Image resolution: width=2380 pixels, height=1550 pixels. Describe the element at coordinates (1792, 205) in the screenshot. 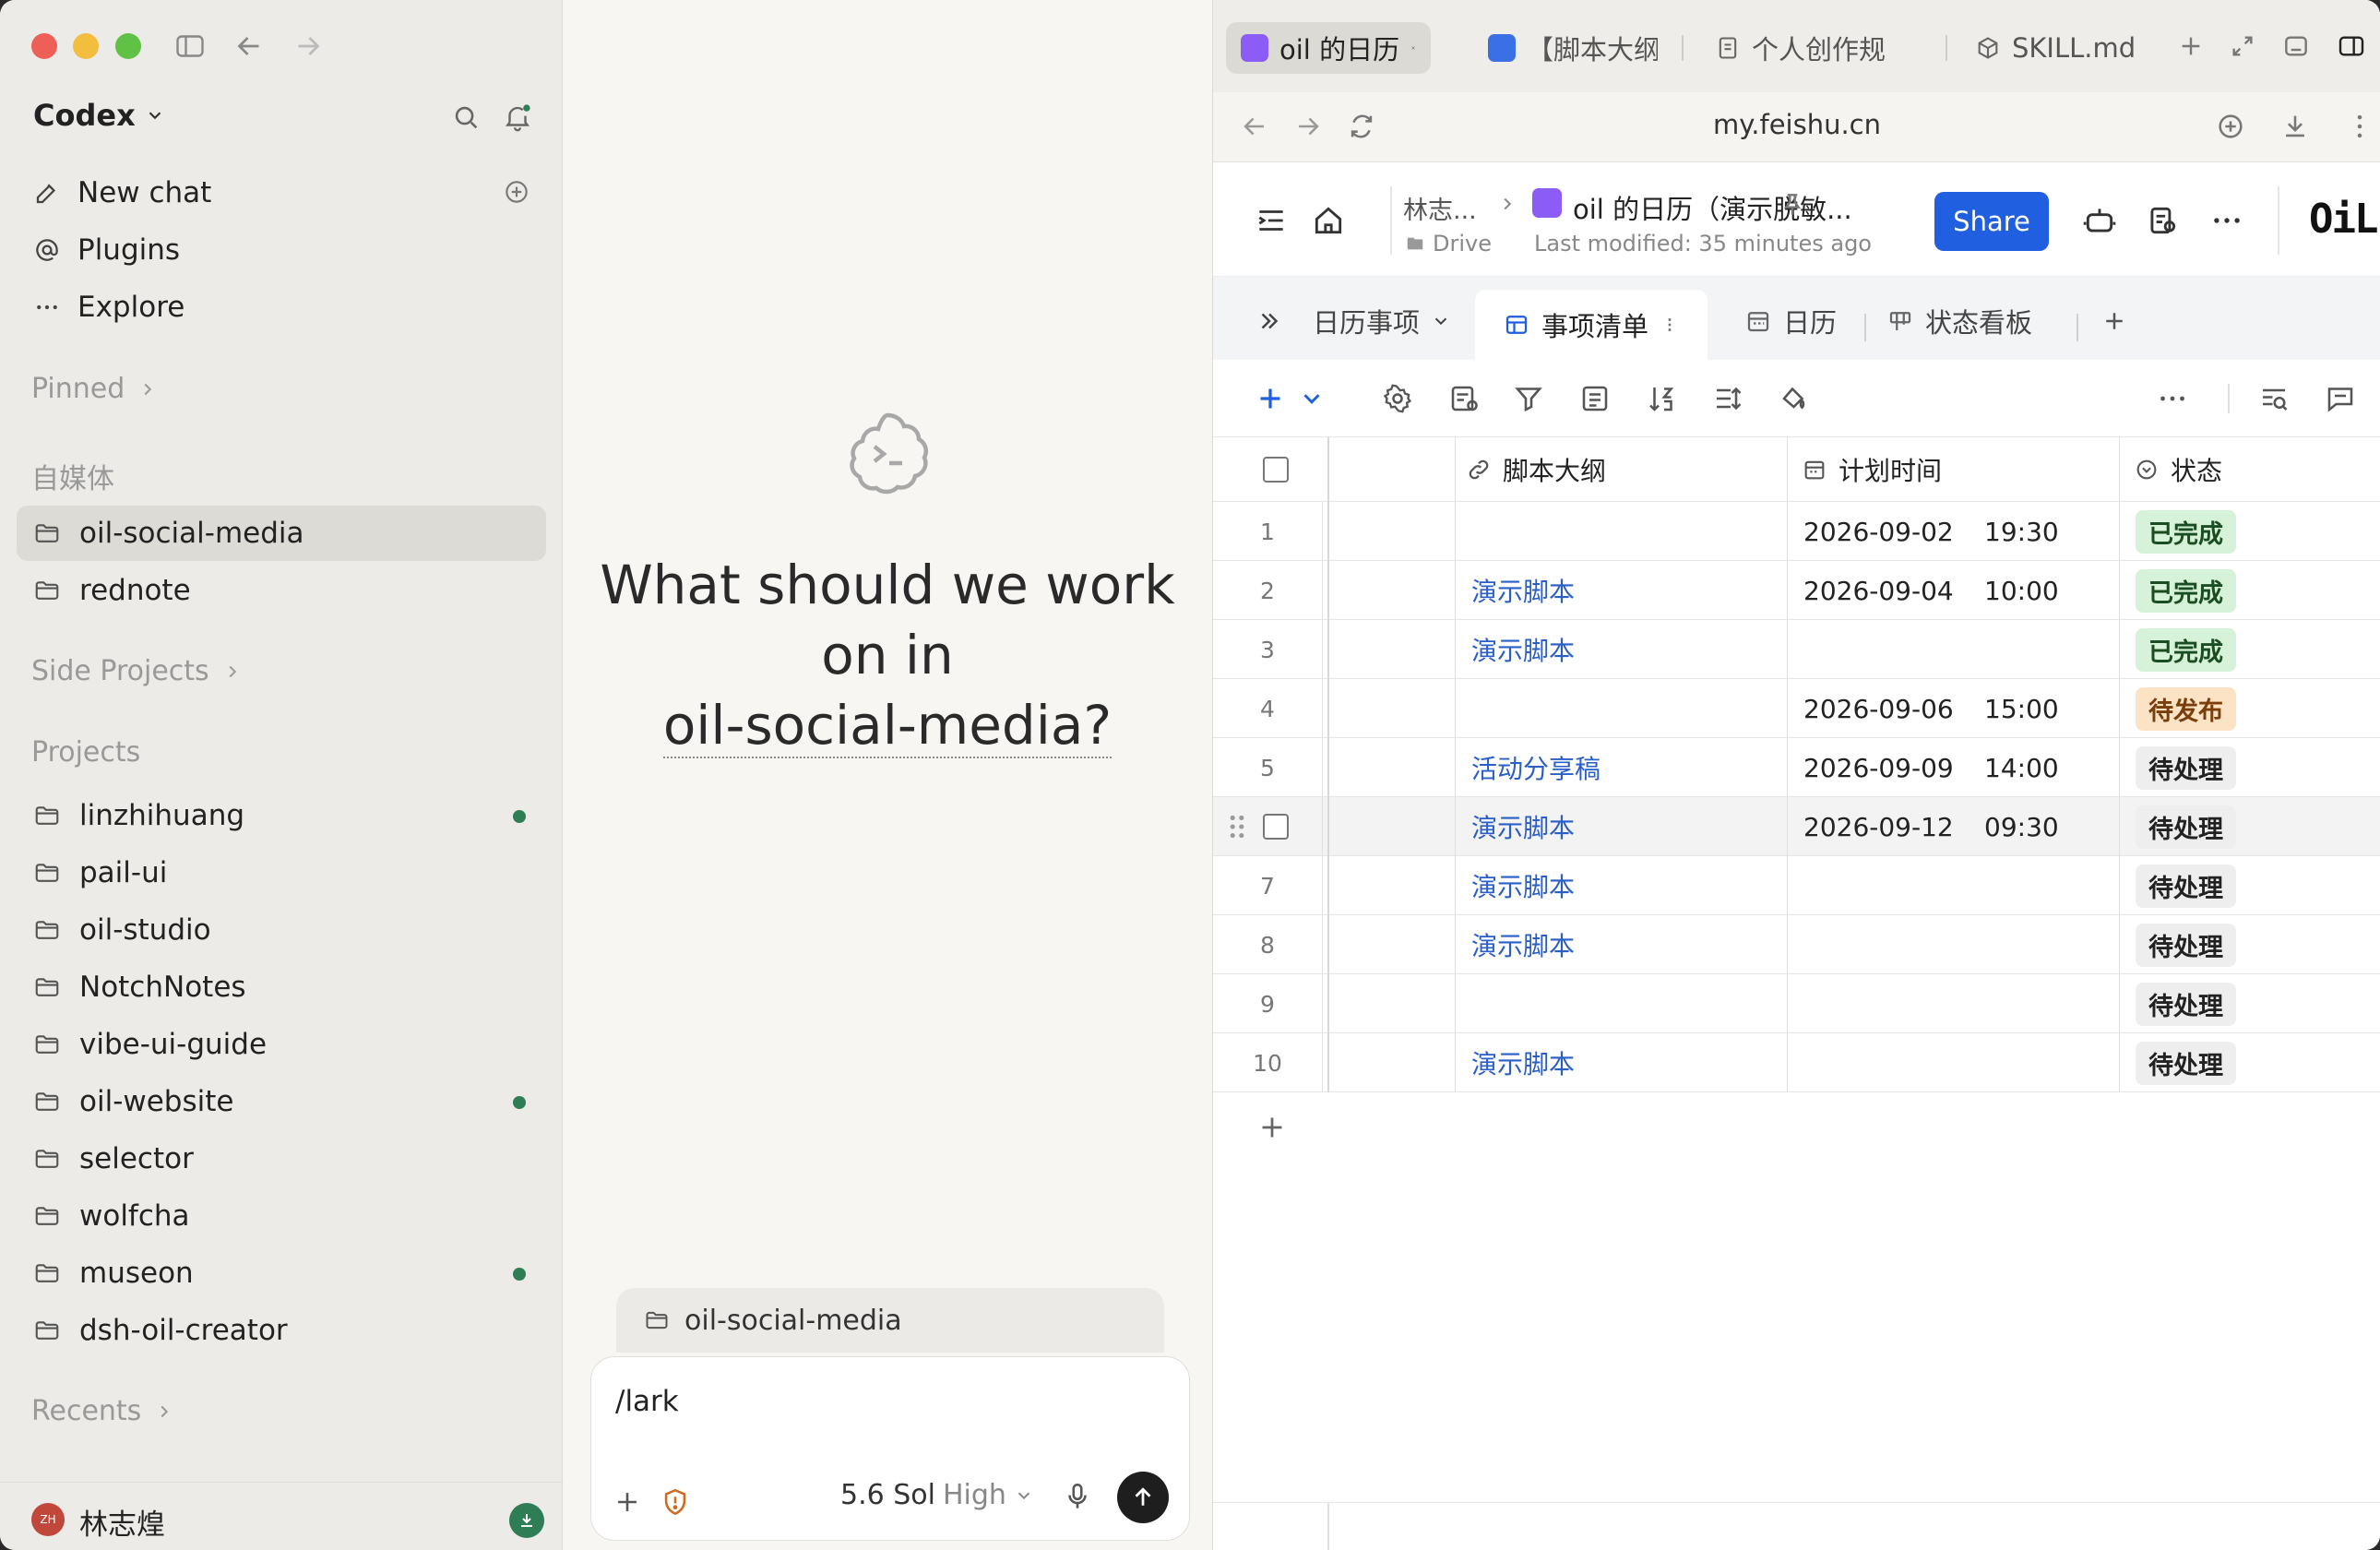

I see `pin-icon` at that location.